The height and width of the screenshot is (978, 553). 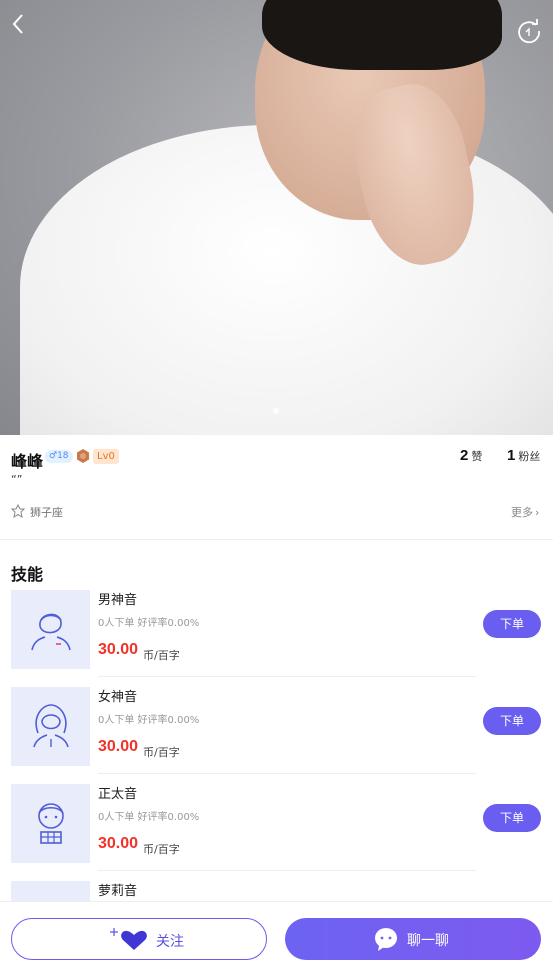 What do you see at coordinates (118, 697) in the screenshot?
I see `skill-name: 女神音` at bounding box center [118, 697].